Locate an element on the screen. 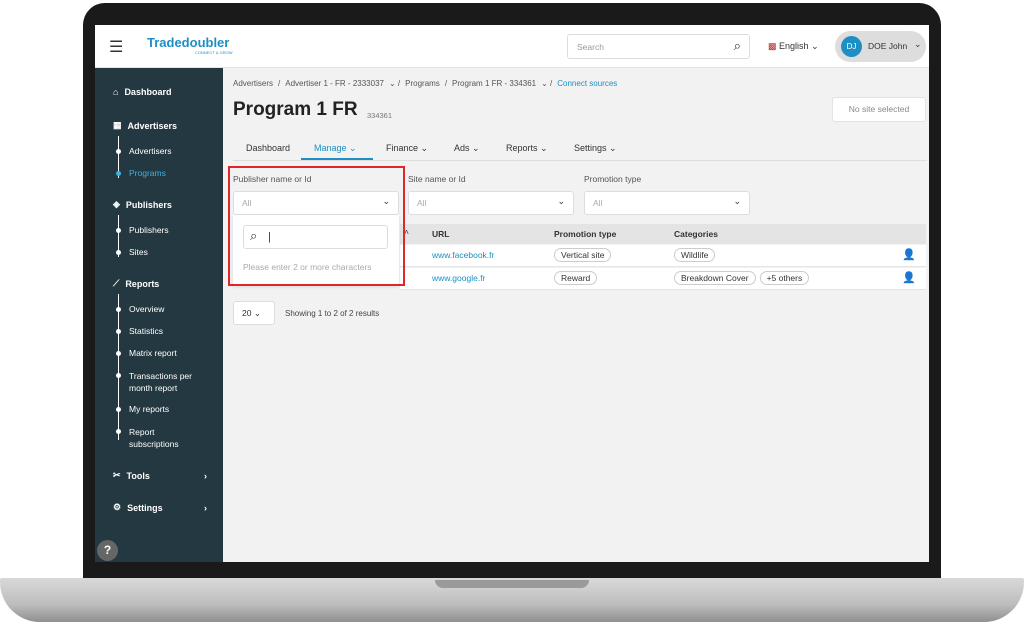 Image resolution: width=1024 pixels, height=625 pixels. sidebar-item-advertisers: ▦ Advertisers is located at coordinates (145, 125).